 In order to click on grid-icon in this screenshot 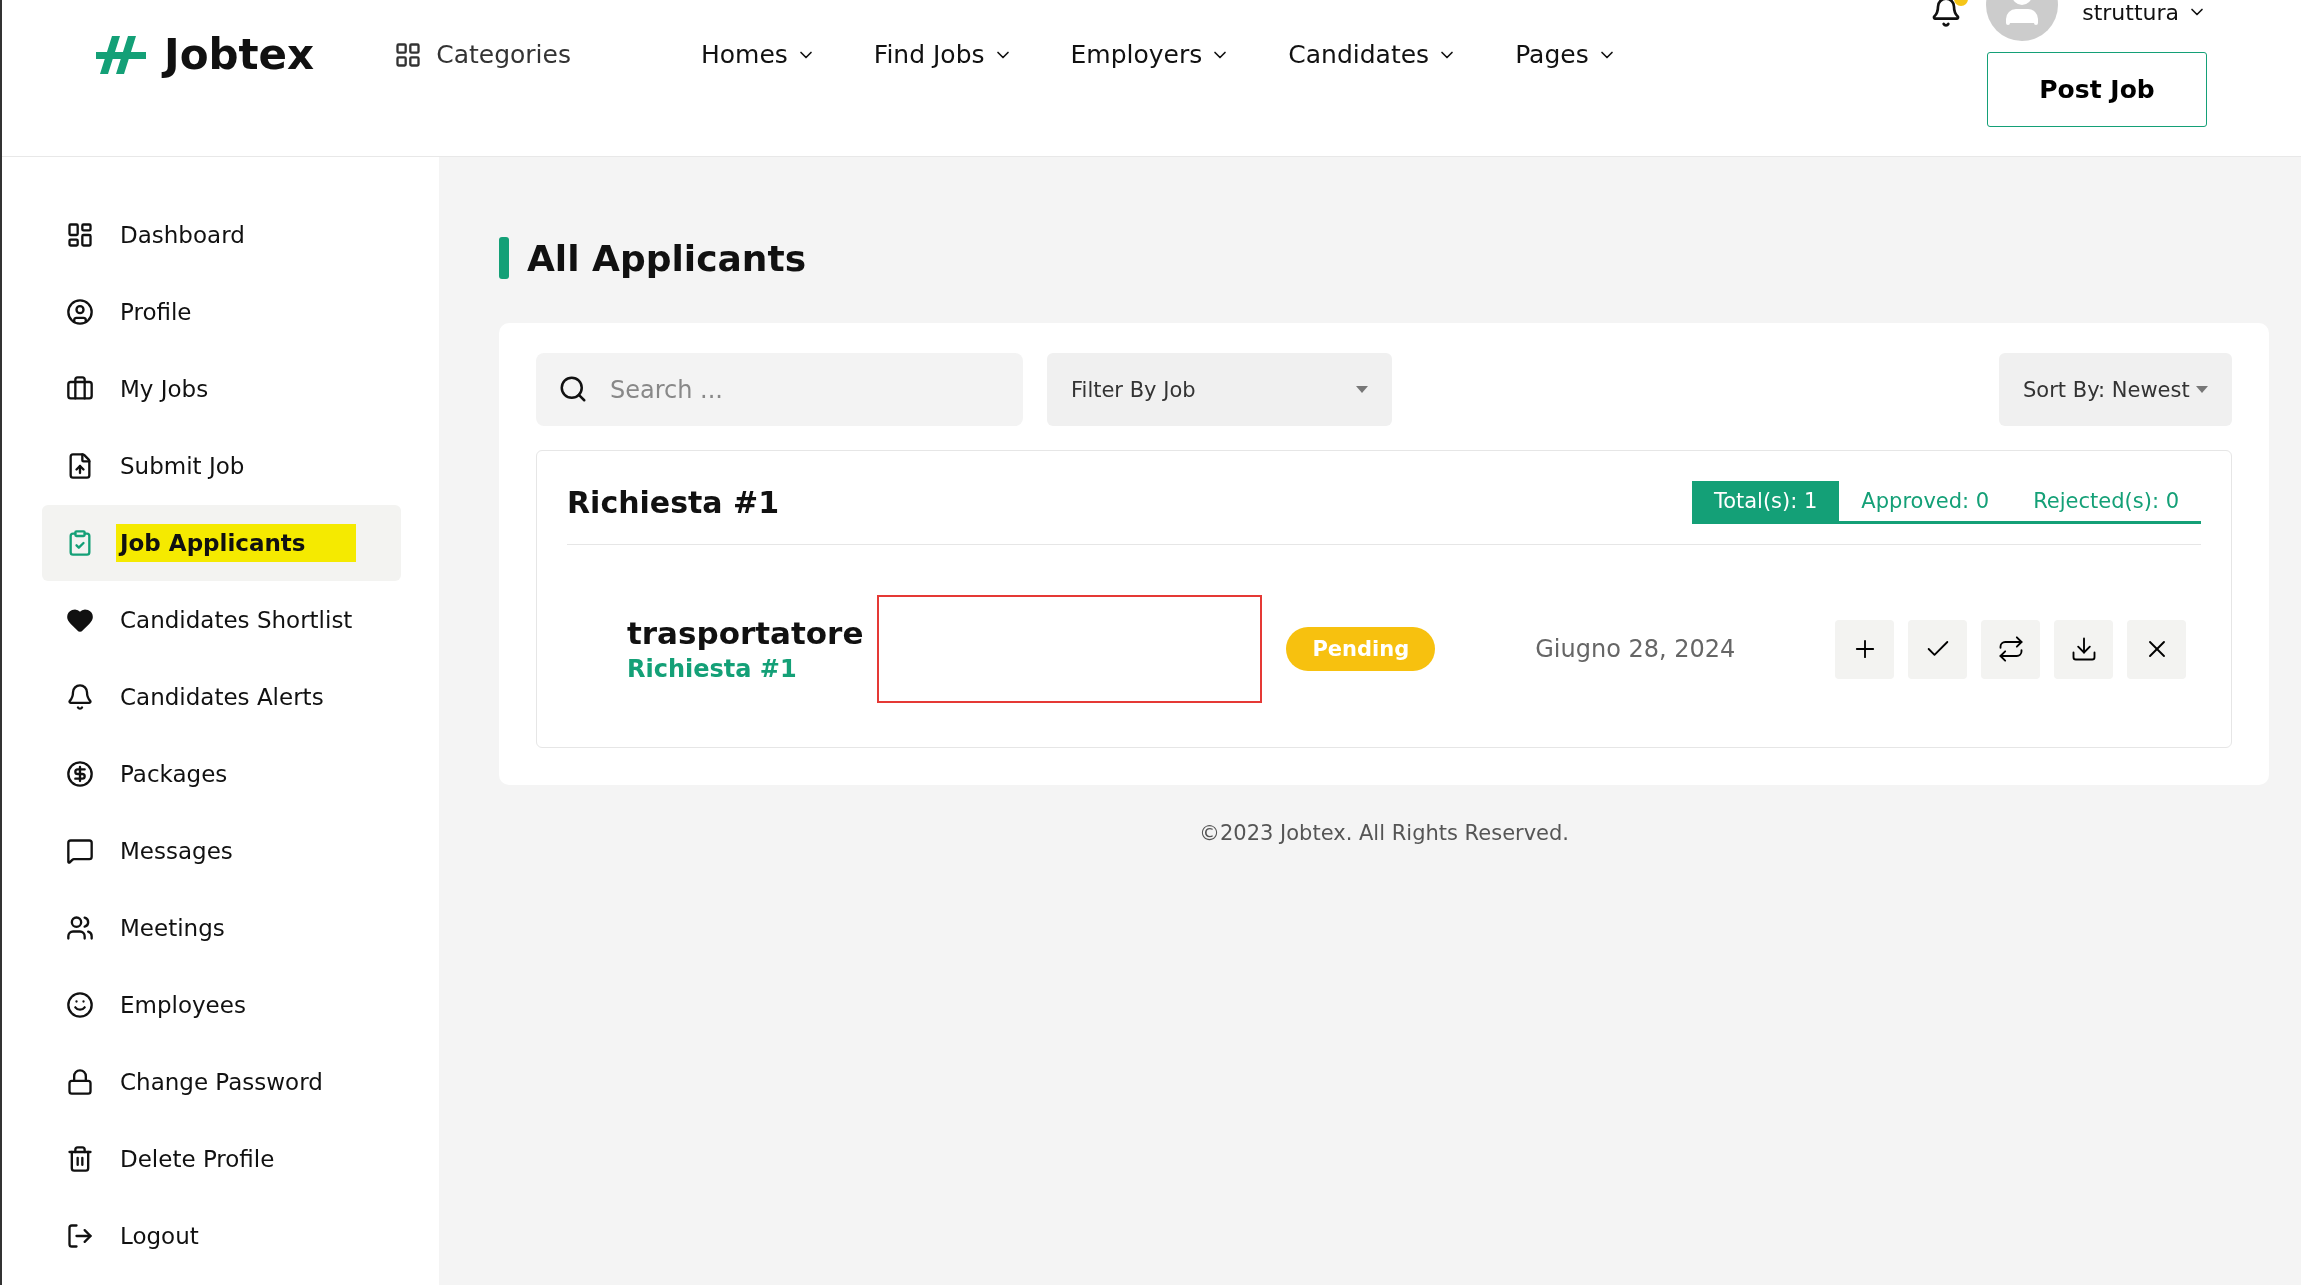, I will do `click(408, 54)`.